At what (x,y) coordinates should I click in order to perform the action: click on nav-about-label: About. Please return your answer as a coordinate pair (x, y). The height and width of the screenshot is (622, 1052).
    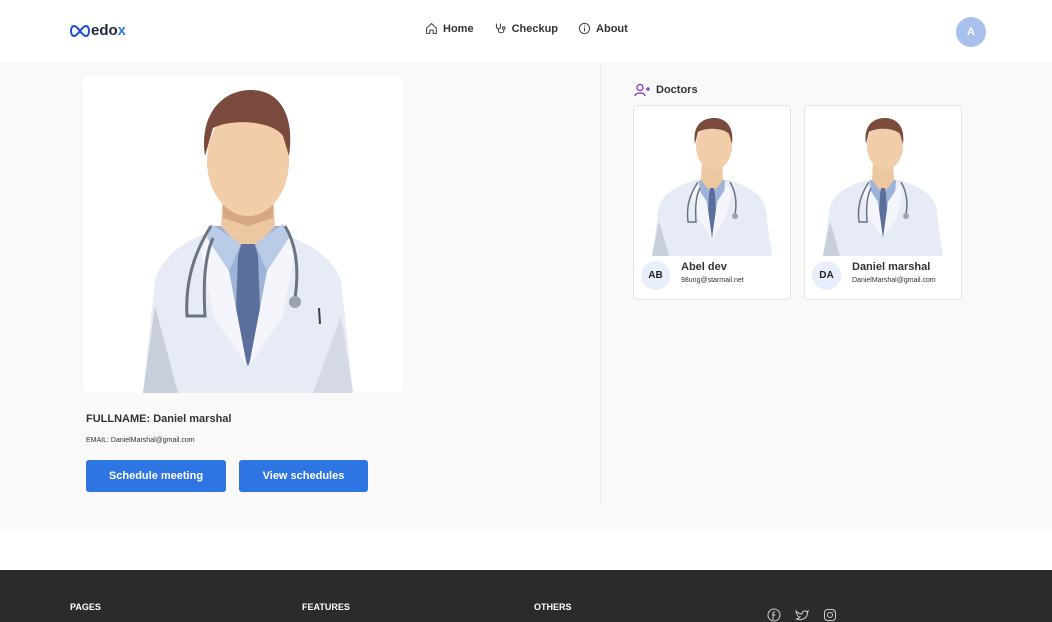
    Looking at the image, I should click on (612, 28).